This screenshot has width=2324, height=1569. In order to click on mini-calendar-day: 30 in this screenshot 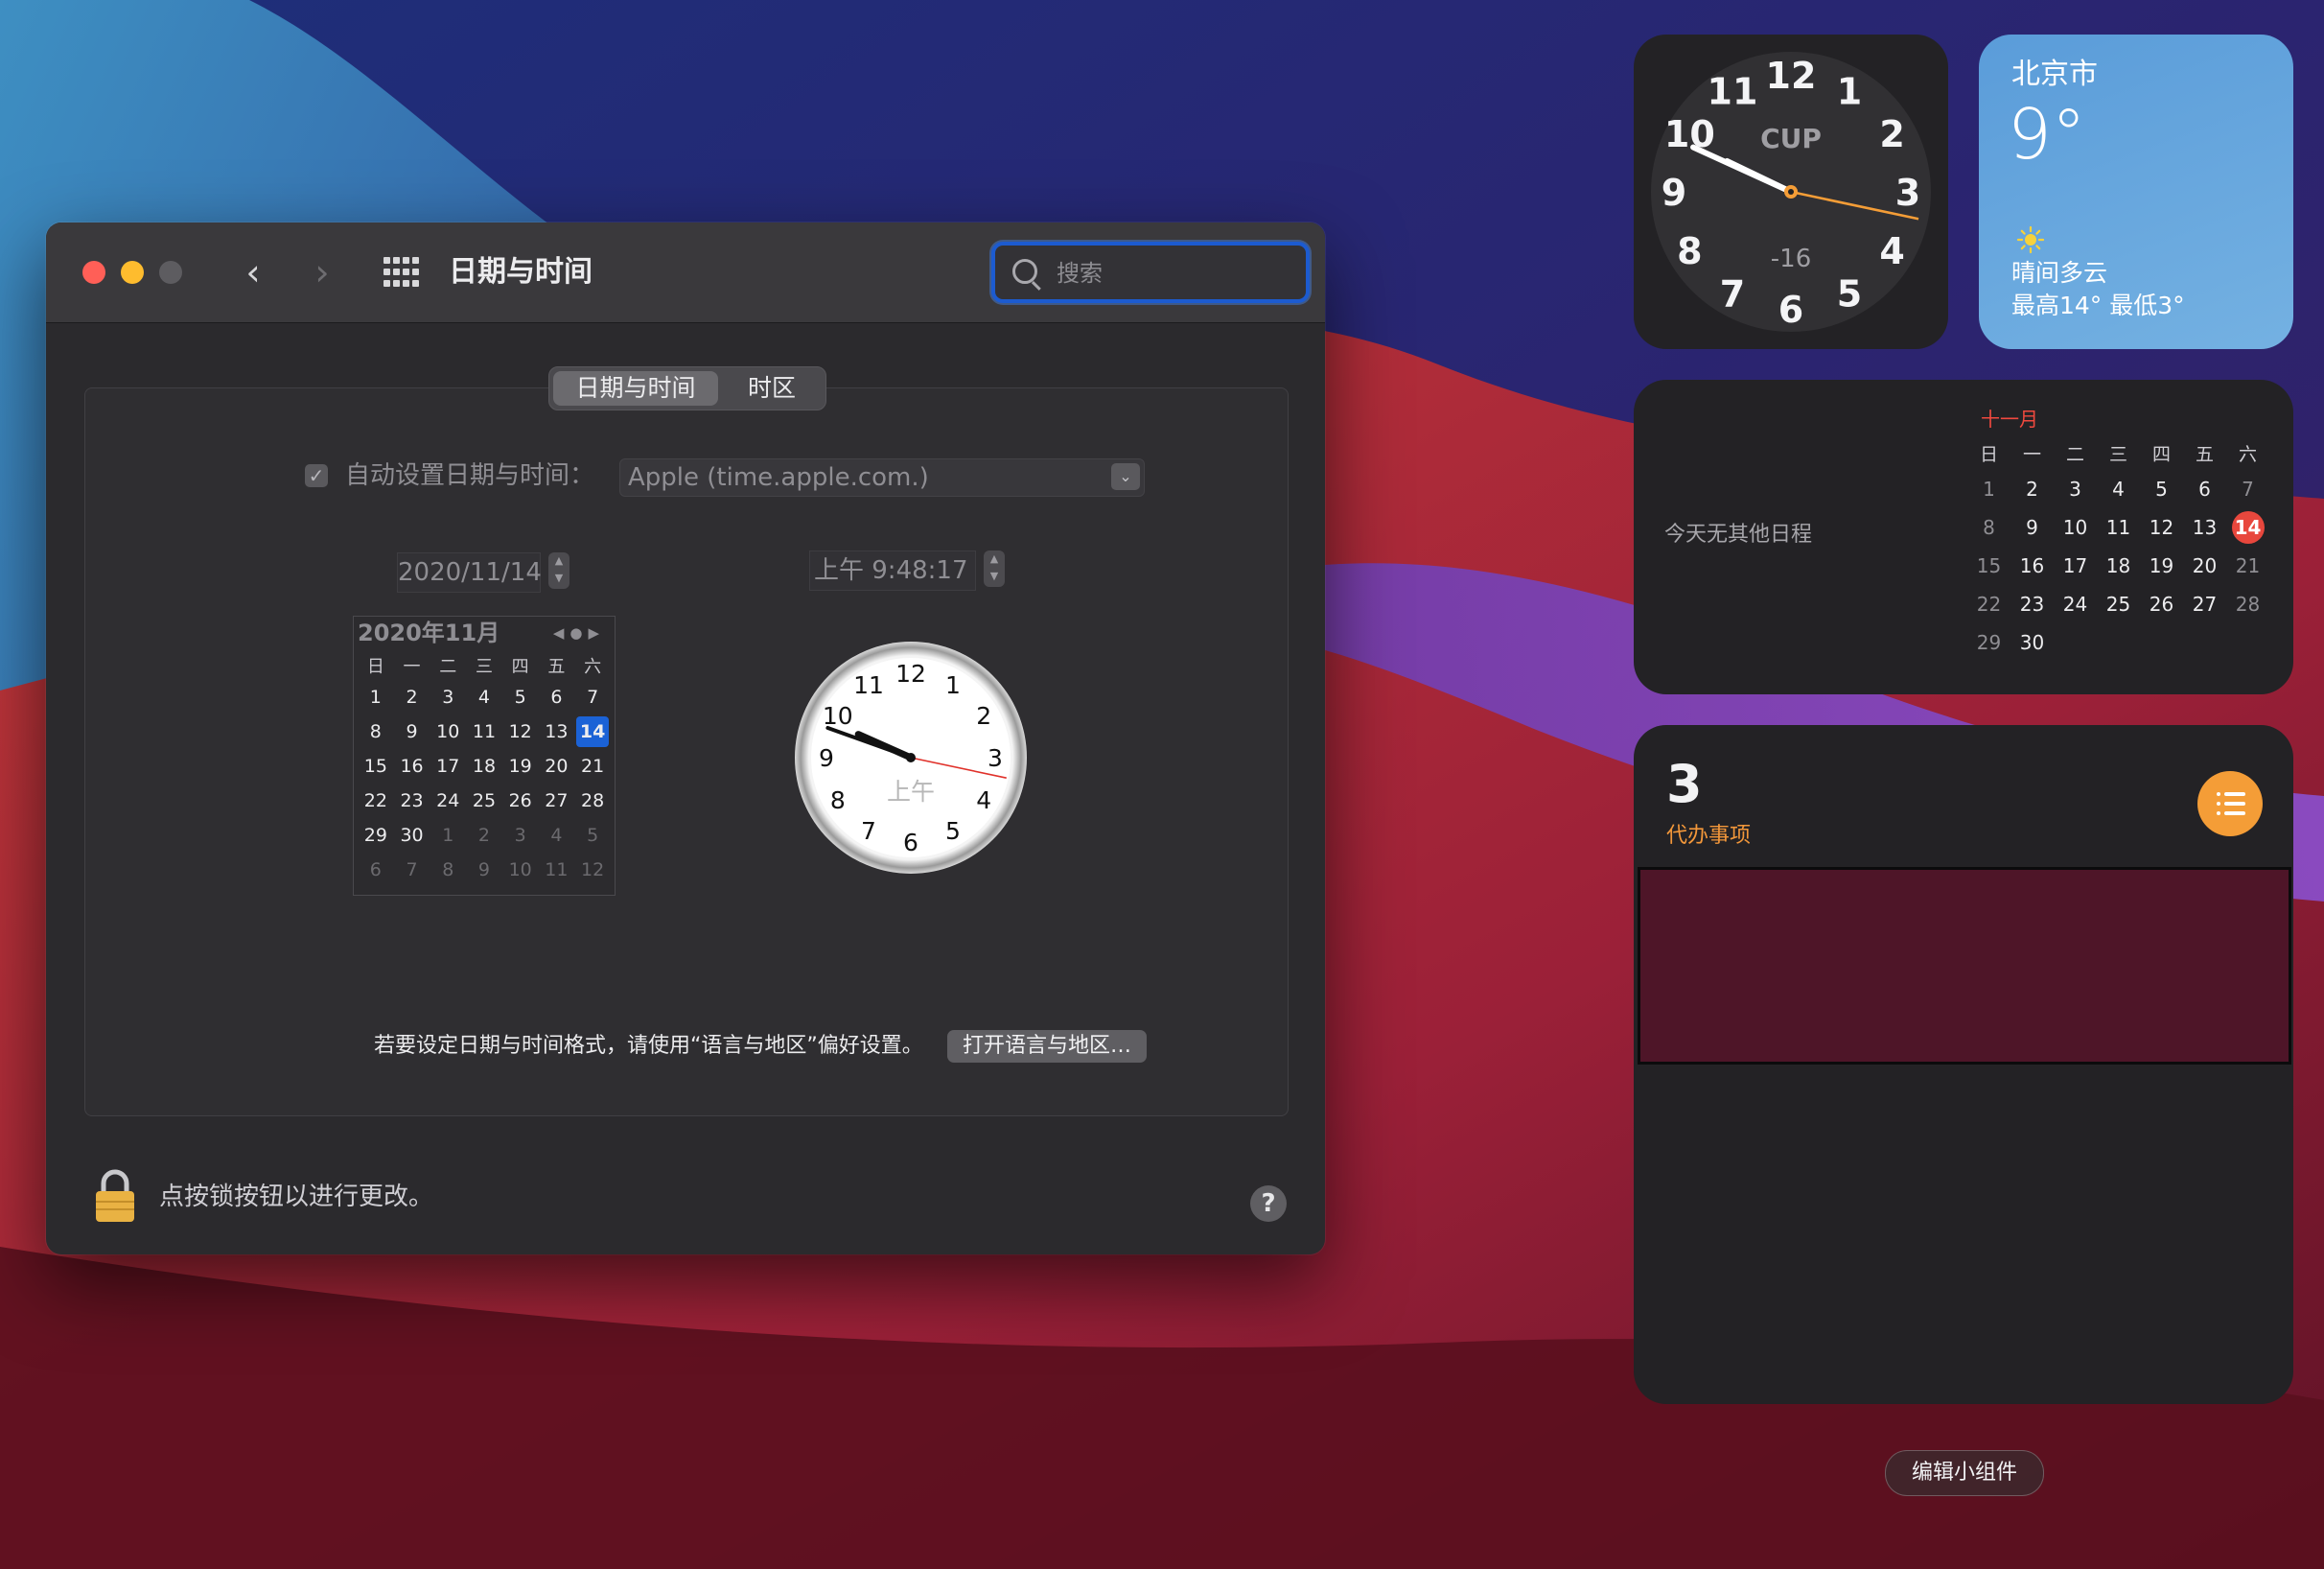, I will do `click(412, 836)`.